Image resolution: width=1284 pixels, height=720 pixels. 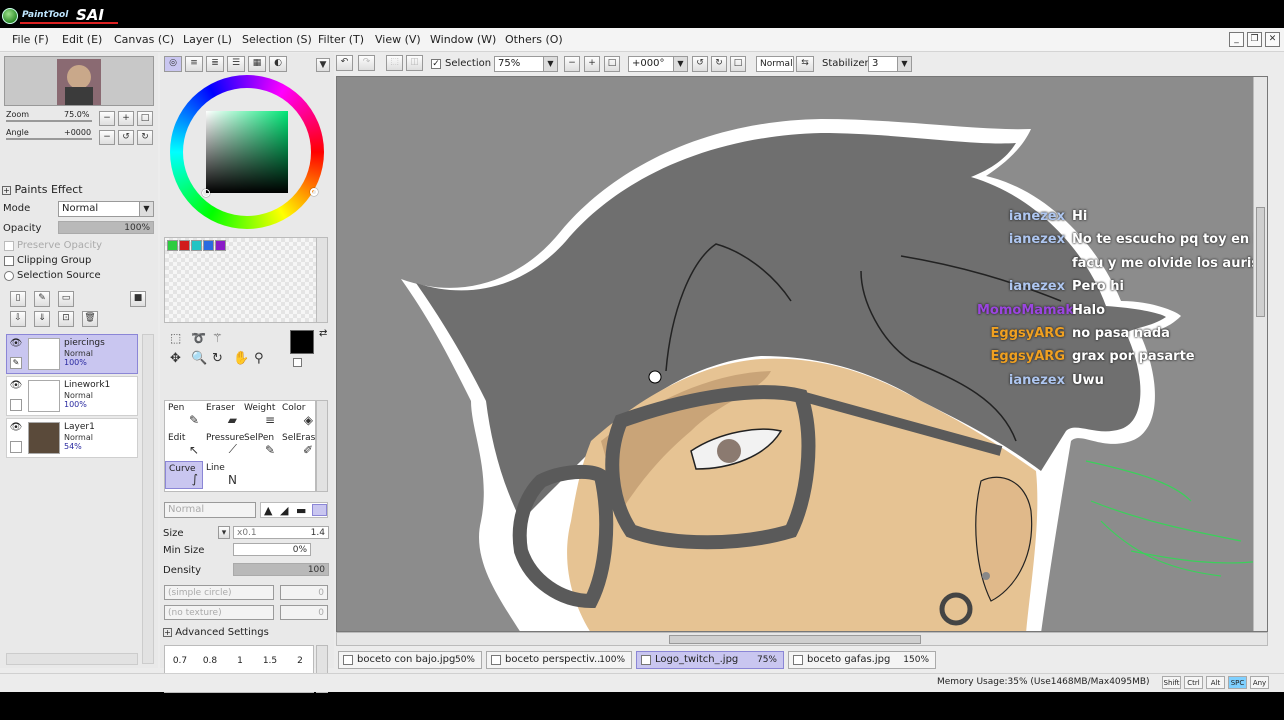 What do you see at coordinates (9, 261) in the screenshot?
I see `clipping-group-checkbox` at bounding box center [9, 261].